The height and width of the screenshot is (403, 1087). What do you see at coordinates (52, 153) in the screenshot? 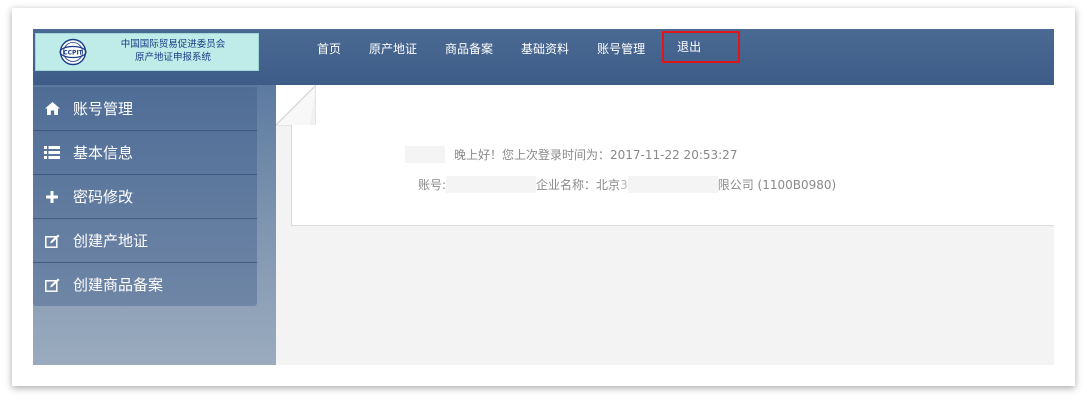
I see `list-icon` at bounding box center [52, 153].